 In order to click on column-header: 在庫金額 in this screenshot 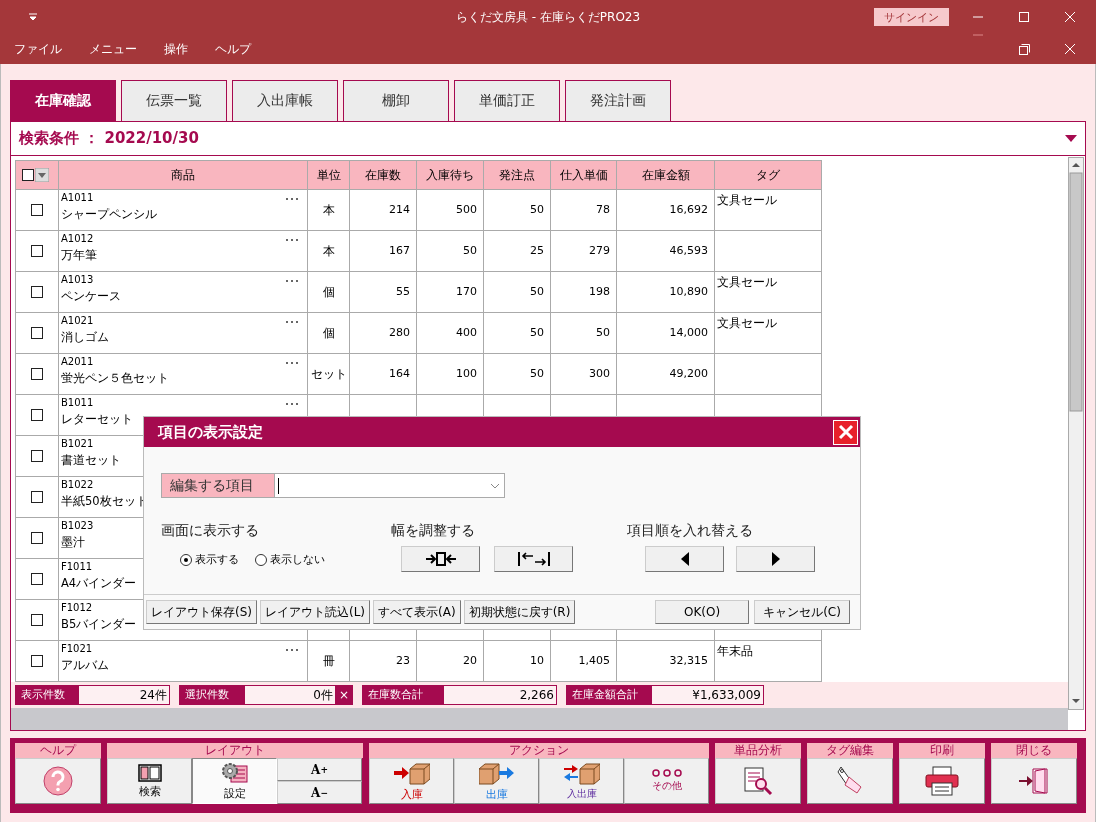, I will do `click(665, 175)`.